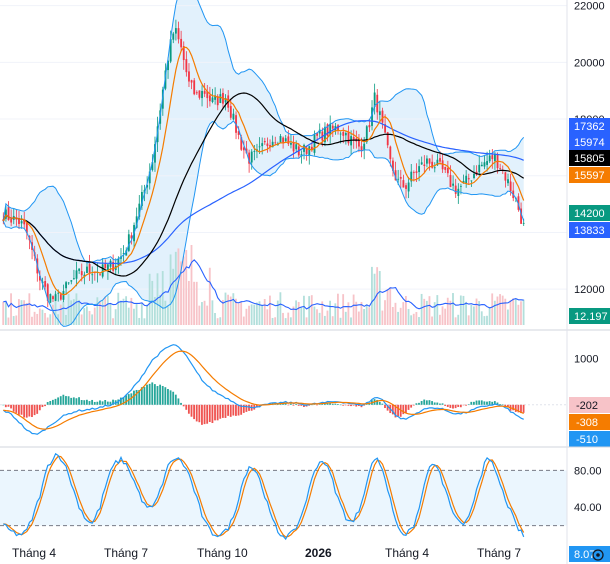 This screenshot has height=564, width=610. What do you see at coordinates (591, 317) in the screenshot?
I see `volume-badge: 12.197` at bounding box center [591, 317].